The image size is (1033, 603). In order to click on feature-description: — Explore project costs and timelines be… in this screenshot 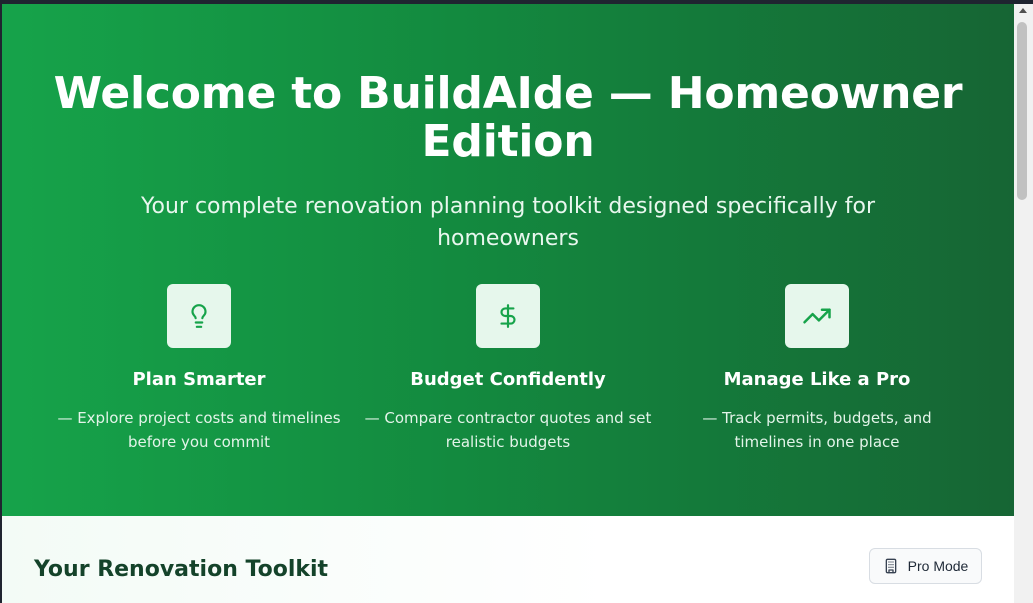, I will do `click(199, 430)`.